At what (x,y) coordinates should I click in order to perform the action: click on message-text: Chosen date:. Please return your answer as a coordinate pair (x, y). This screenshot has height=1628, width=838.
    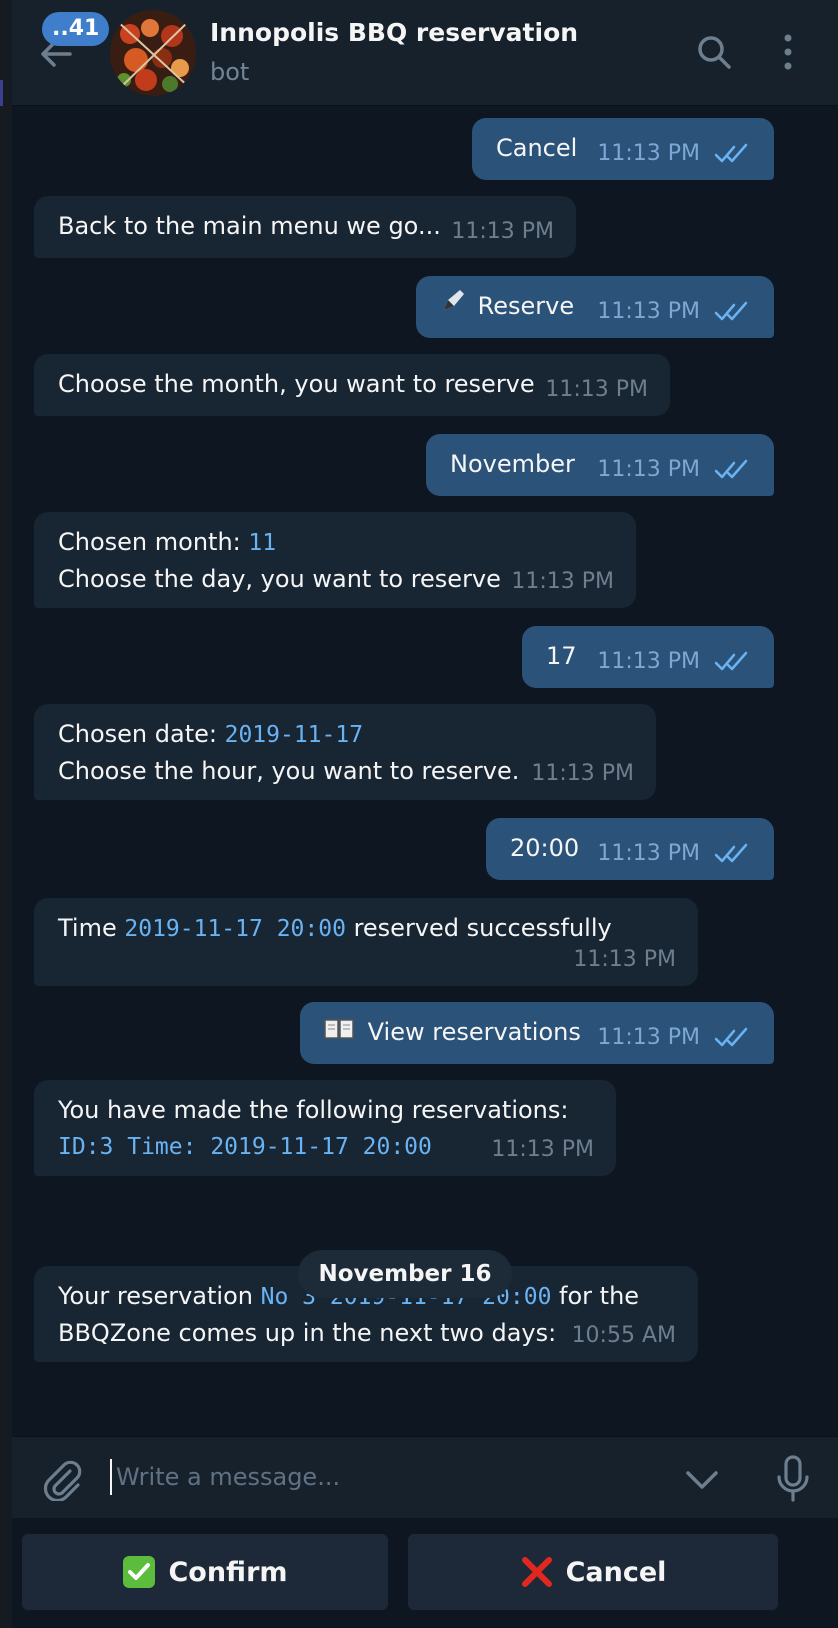
    Looking at the image, I should click on (141, 734).